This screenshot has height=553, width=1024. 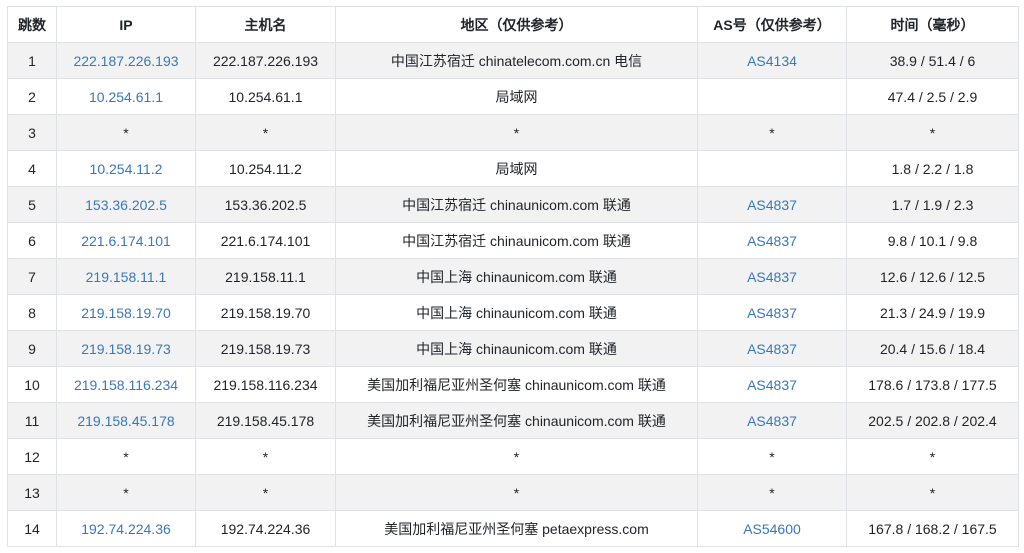 I want to click on hop-cell: 2, so click(x=32, y=96).